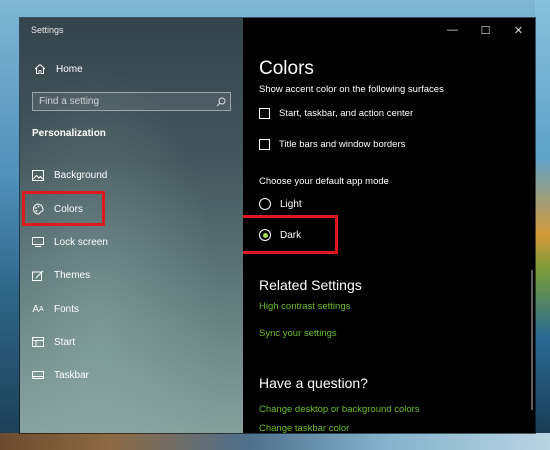 This screenshot has height=450, width=550. What do you see at coordinates (313, 383) in the screenshot?
I see `question-heading: Have a question?` at bounding box center [313, 383].